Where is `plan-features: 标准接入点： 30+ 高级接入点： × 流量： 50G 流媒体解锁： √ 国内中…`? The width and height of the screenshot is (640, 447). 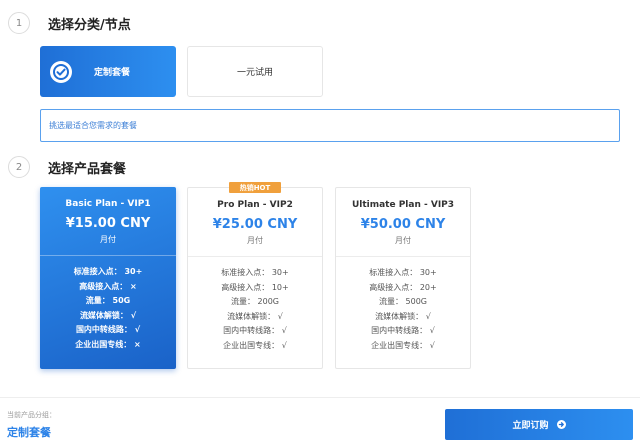 plan-features: 标准接入点： 30+ 高级接入点： × 流量： 50G 流媒体解锁： √ 国内中… is located at coordinates (108, 304).